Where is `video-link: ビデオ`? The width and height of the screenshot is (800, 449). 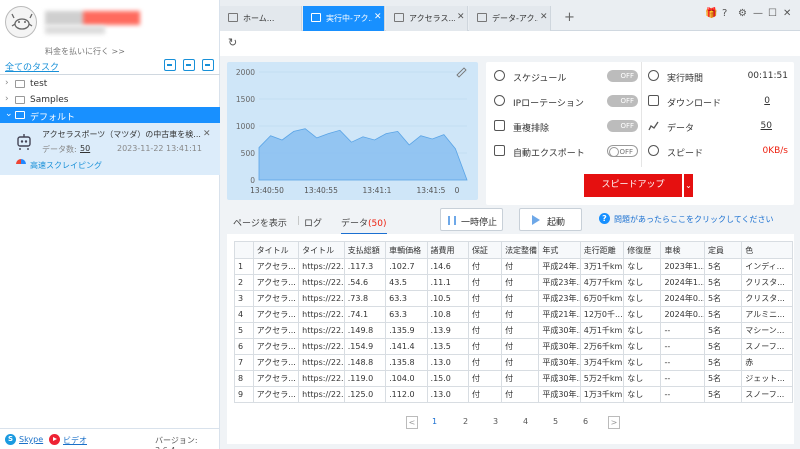
video-link: ビデオ is located at coordinates (75, 440).